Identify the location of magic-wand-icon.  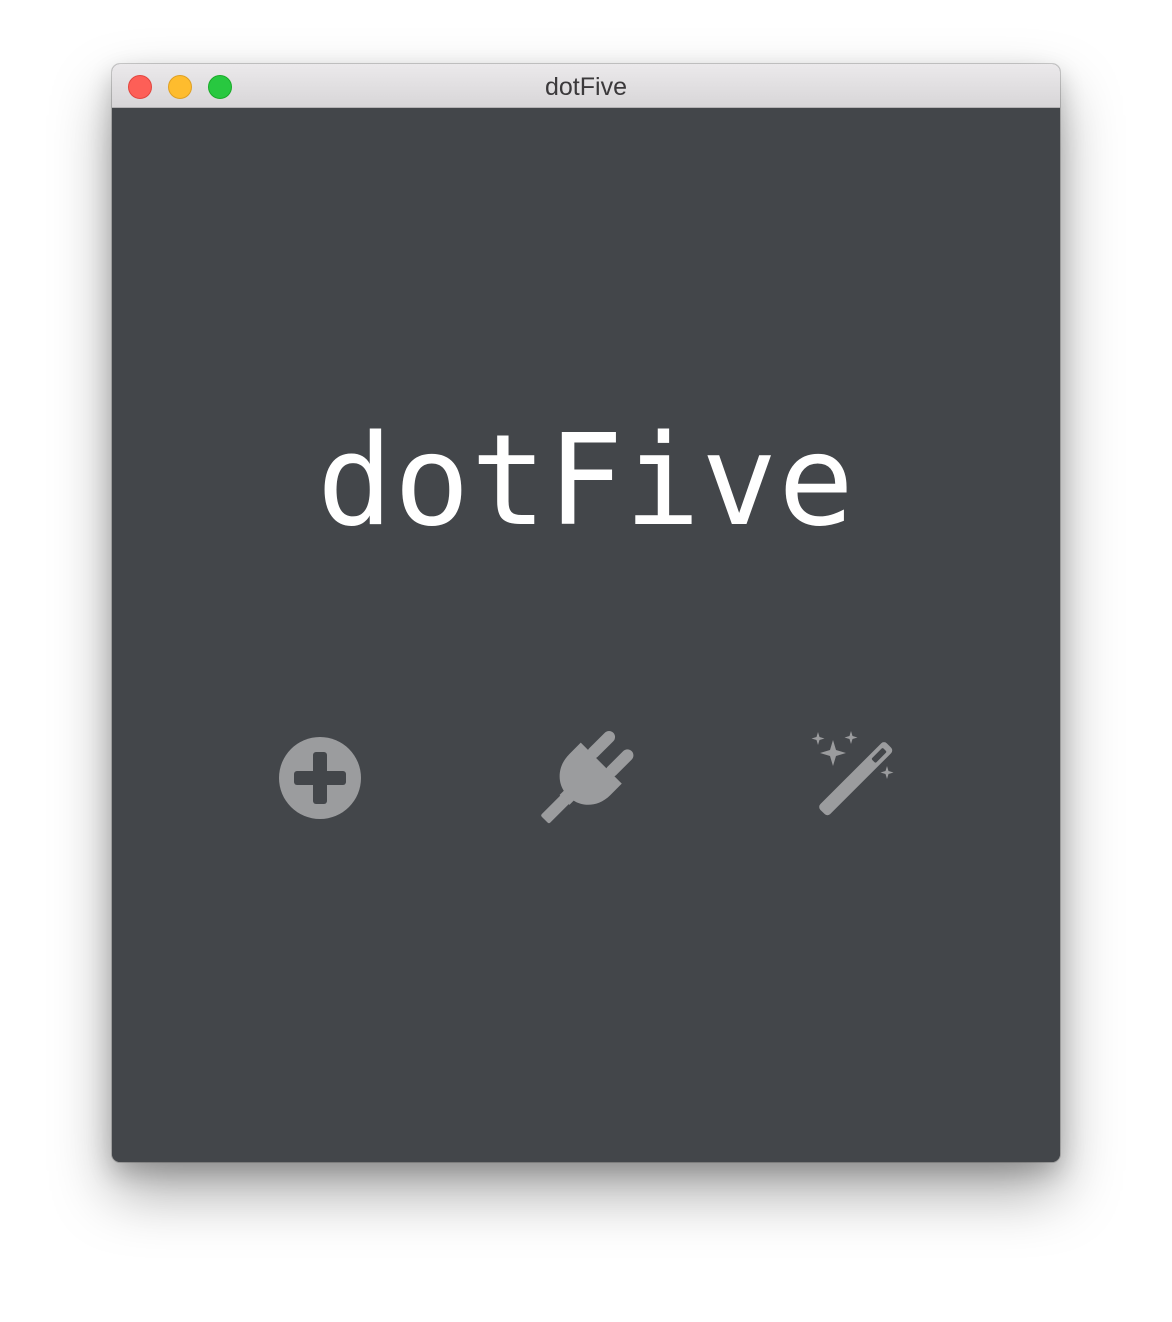
(850, 778).